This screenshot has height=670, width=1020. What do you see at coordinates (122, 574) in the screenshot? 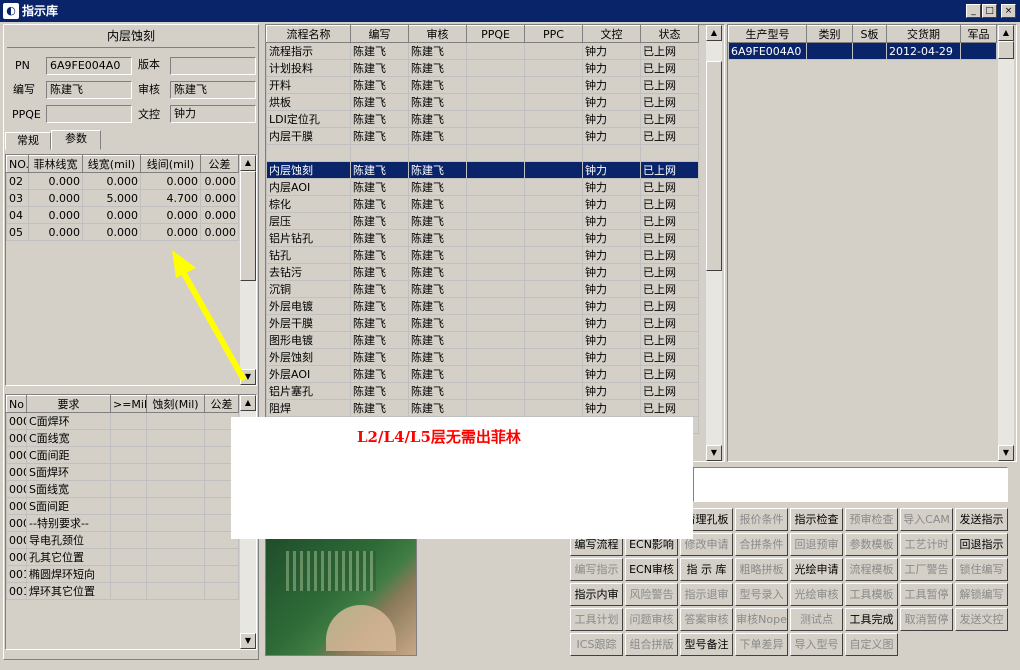
I see `req-row: 001椭圆焊环短向` at bounding box center [122, 574].